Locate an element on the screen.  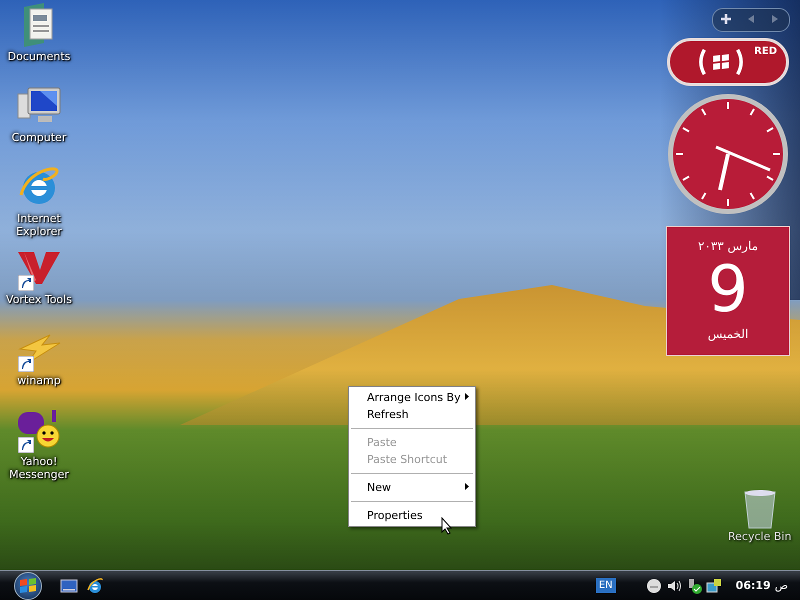
menu-item: Properties is located at coordinates (412, 515).